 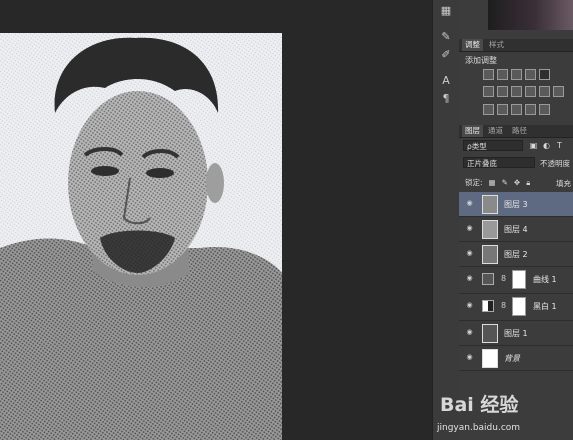 I want to click on color-balance-icon, so click(x=502, y=91).